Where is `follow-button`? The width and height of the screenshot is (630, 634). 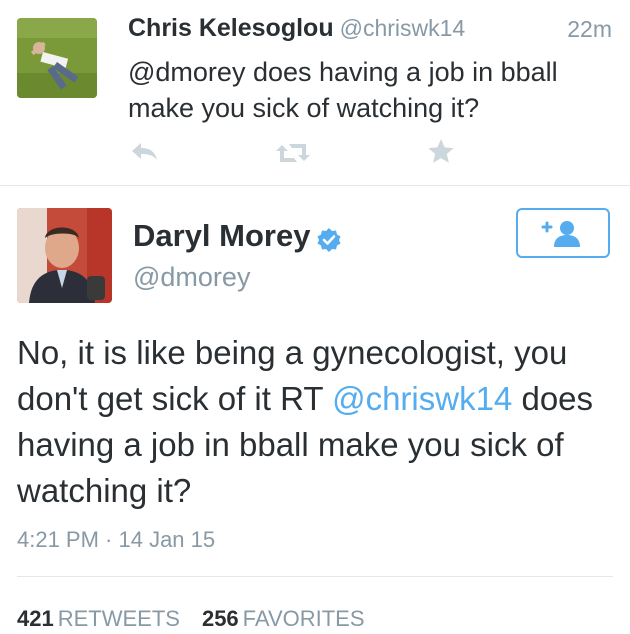 follow-button is located at coordinates (563, 233).